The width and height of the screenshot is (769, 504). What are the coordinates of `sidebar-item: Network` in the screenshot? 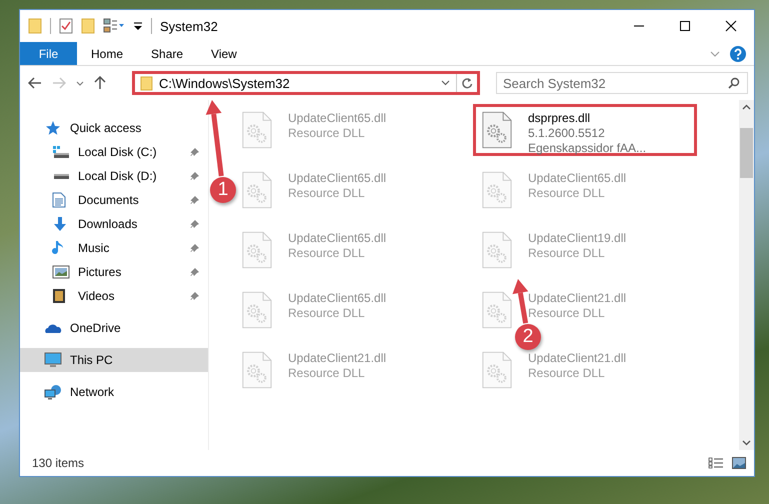 It's located at (114, 392).